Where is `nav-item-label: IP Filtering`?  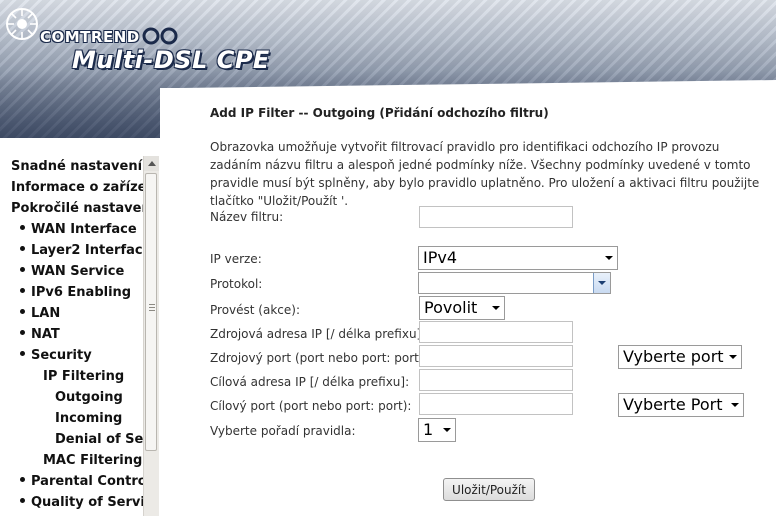
nav-item-label: IP Filtering is located at coordinates (84, 376).